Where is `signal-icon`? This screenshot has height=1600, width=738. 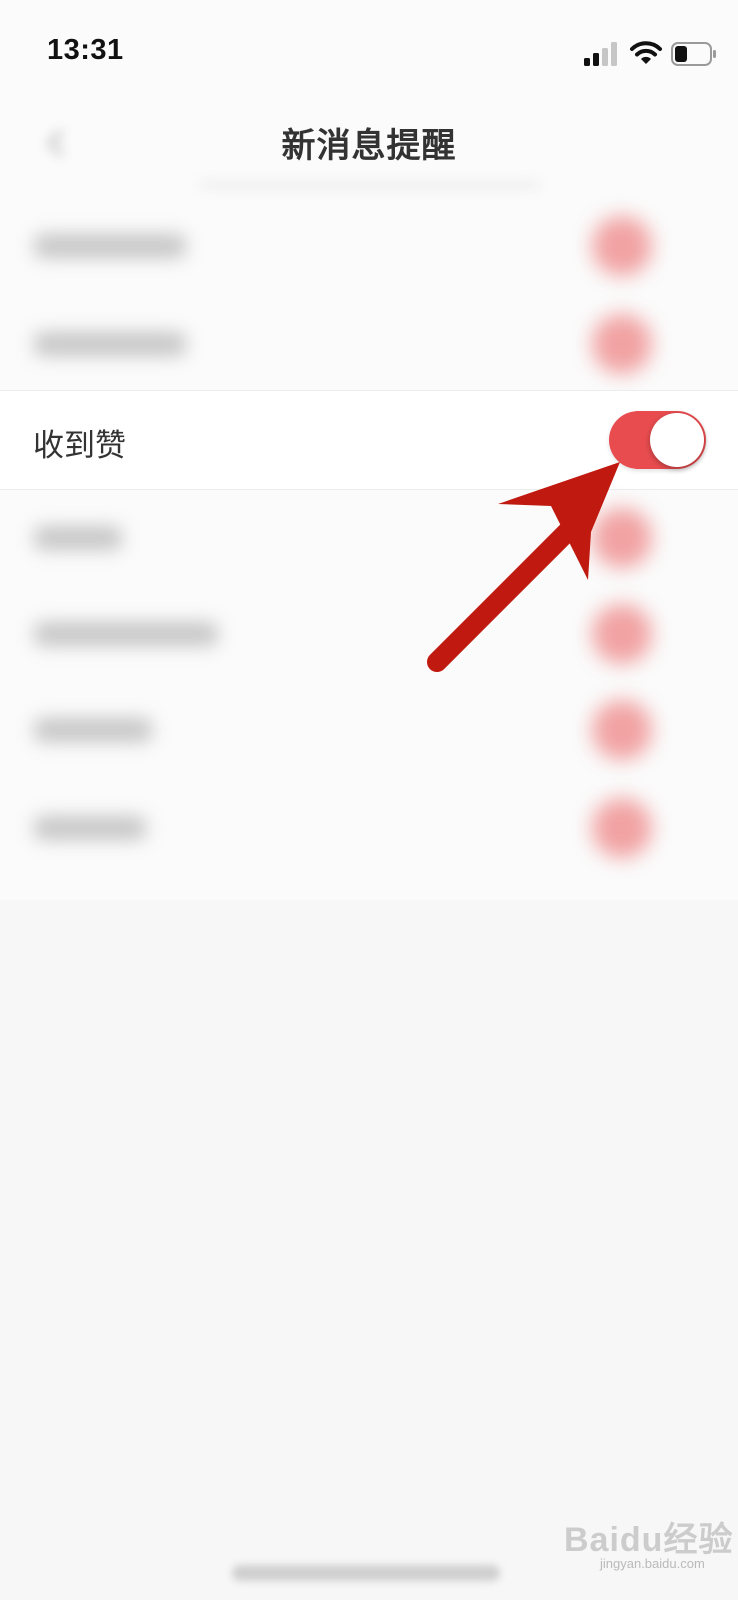 signal-icon is located at coordinates (600, 54).